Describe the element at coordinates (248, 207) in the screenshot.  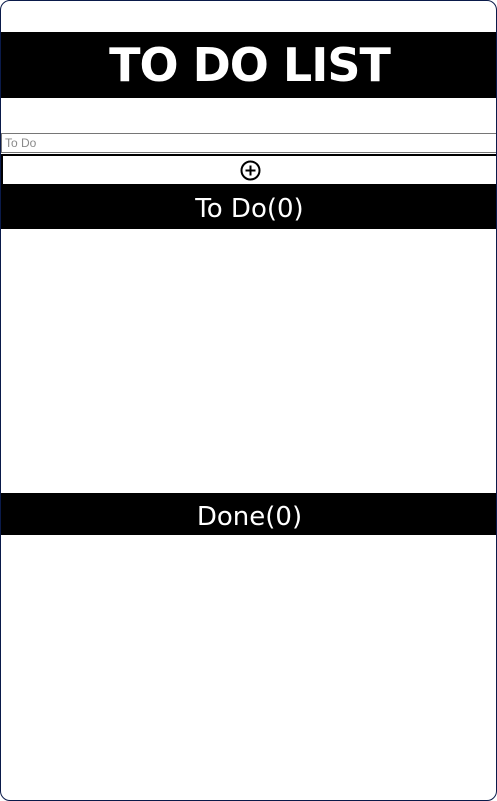
I see `todo-section-header: To Do(0)` at that location.